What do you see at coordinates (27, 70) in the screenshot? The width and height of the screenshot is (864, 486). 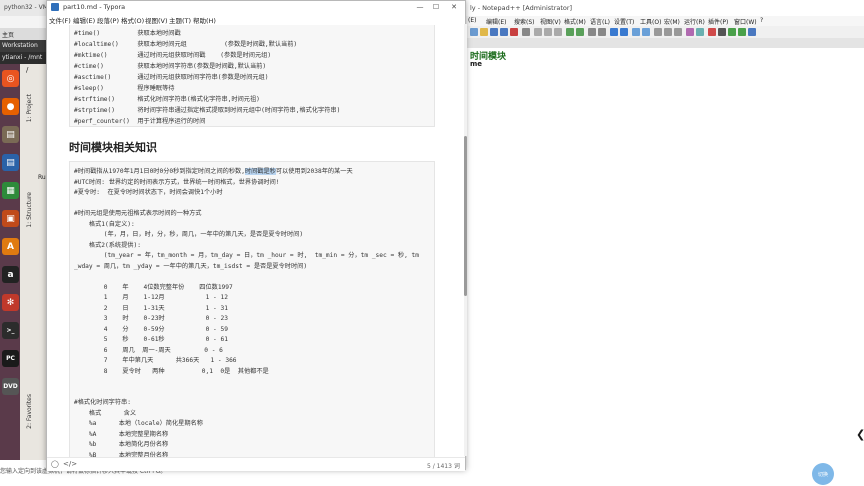 I see `ide-root-slash: /` at bounding box center [27, 70].